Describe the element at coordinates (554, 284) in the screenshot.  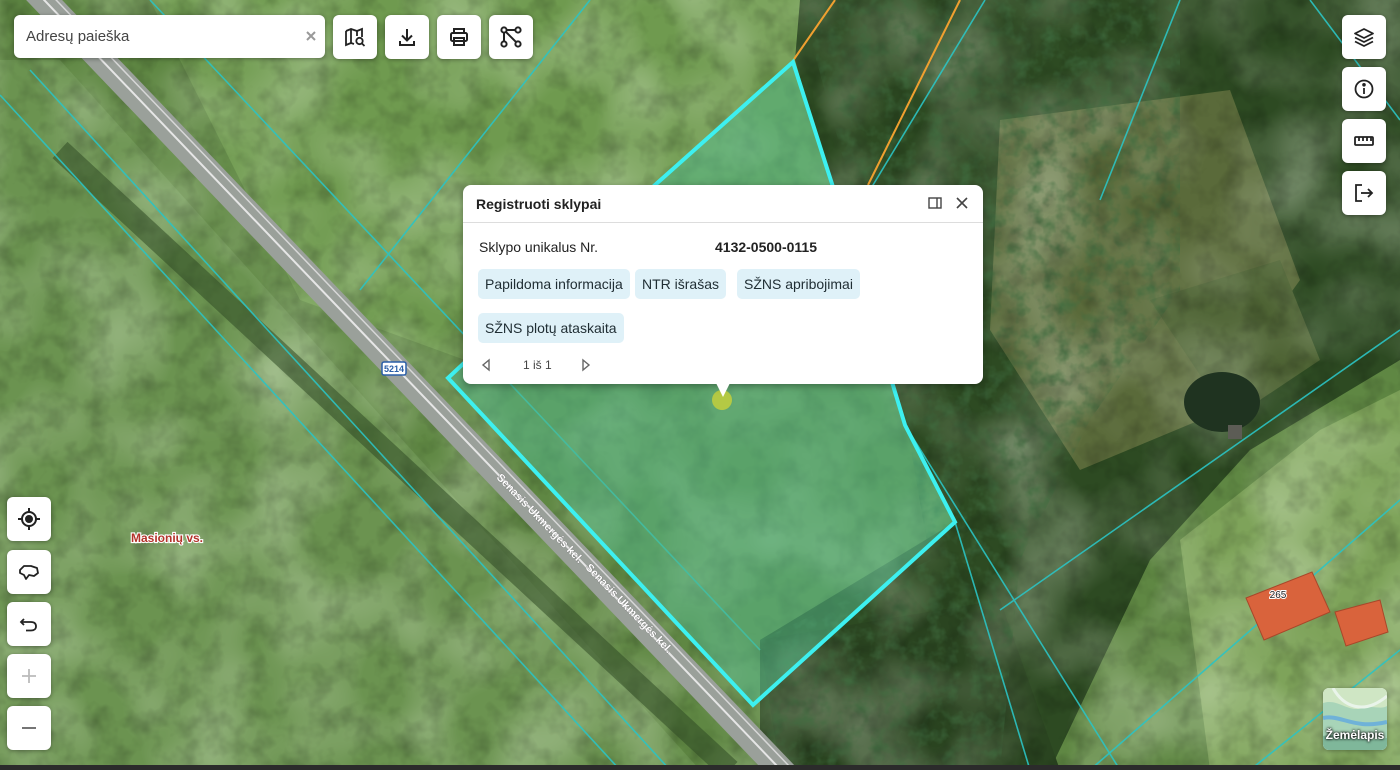
I see `additional-info-button: Papildoma informacija` at that location.